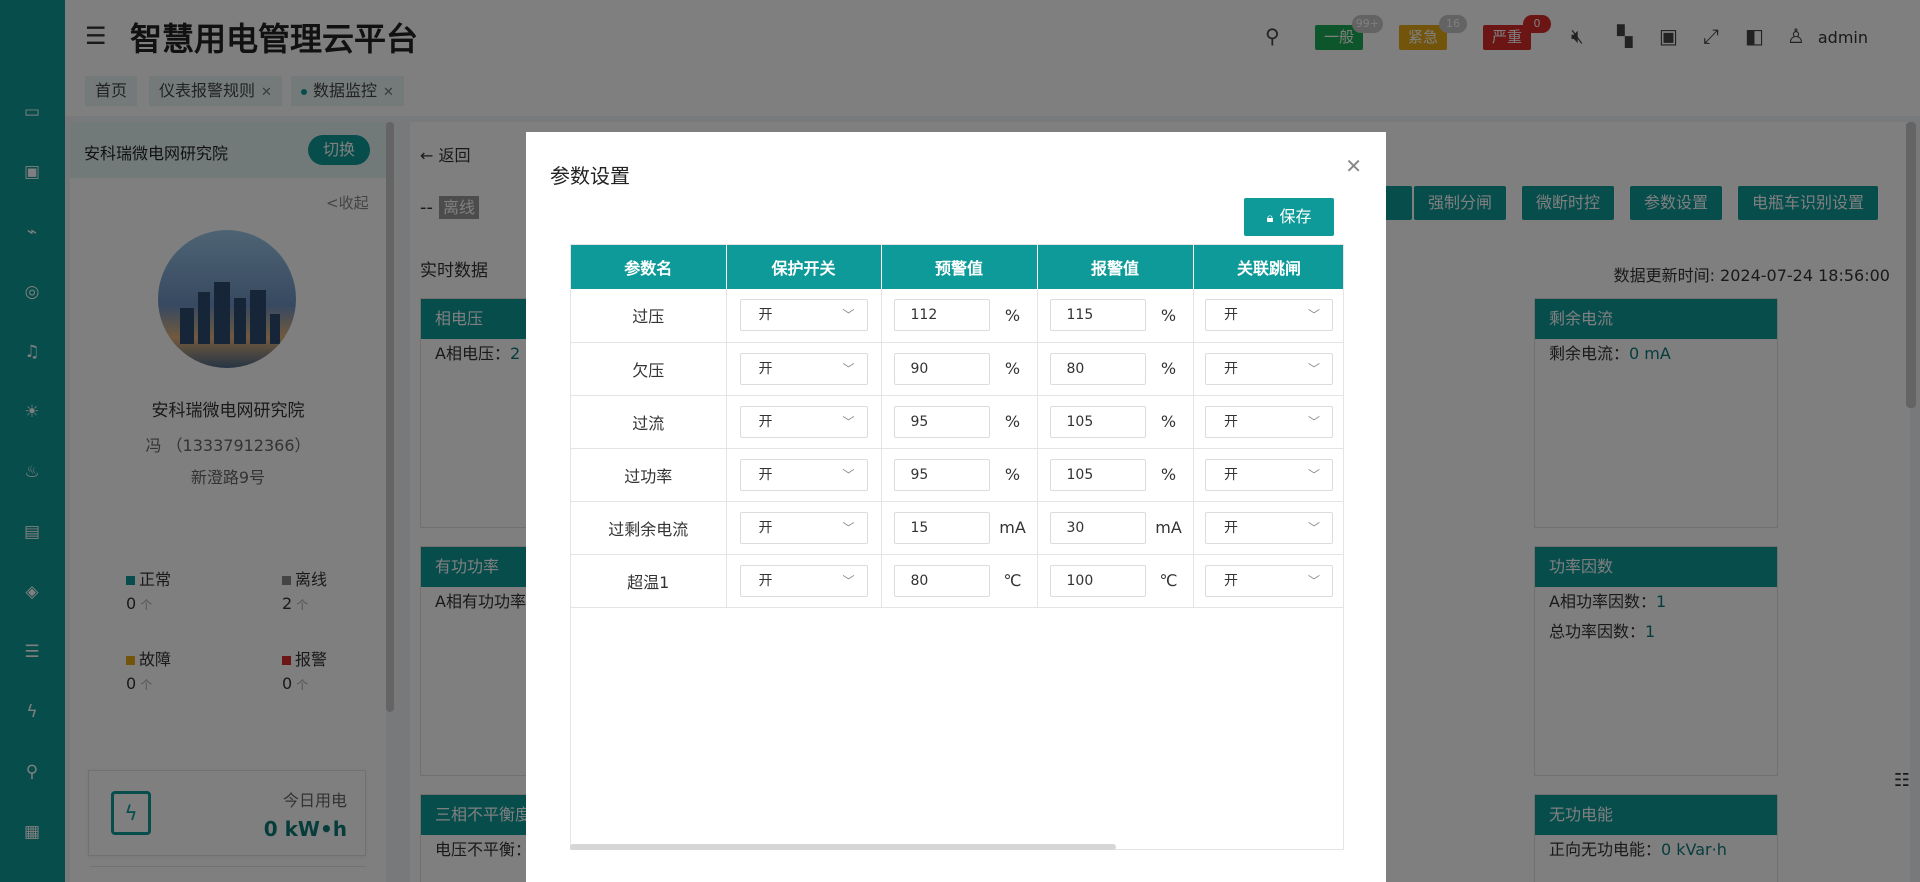 This screenshot has height=882, width=1920. Describe the element at coordinates (804, 267) in the screenshot. I see `col-protect-switch: 保护开关` at that location.